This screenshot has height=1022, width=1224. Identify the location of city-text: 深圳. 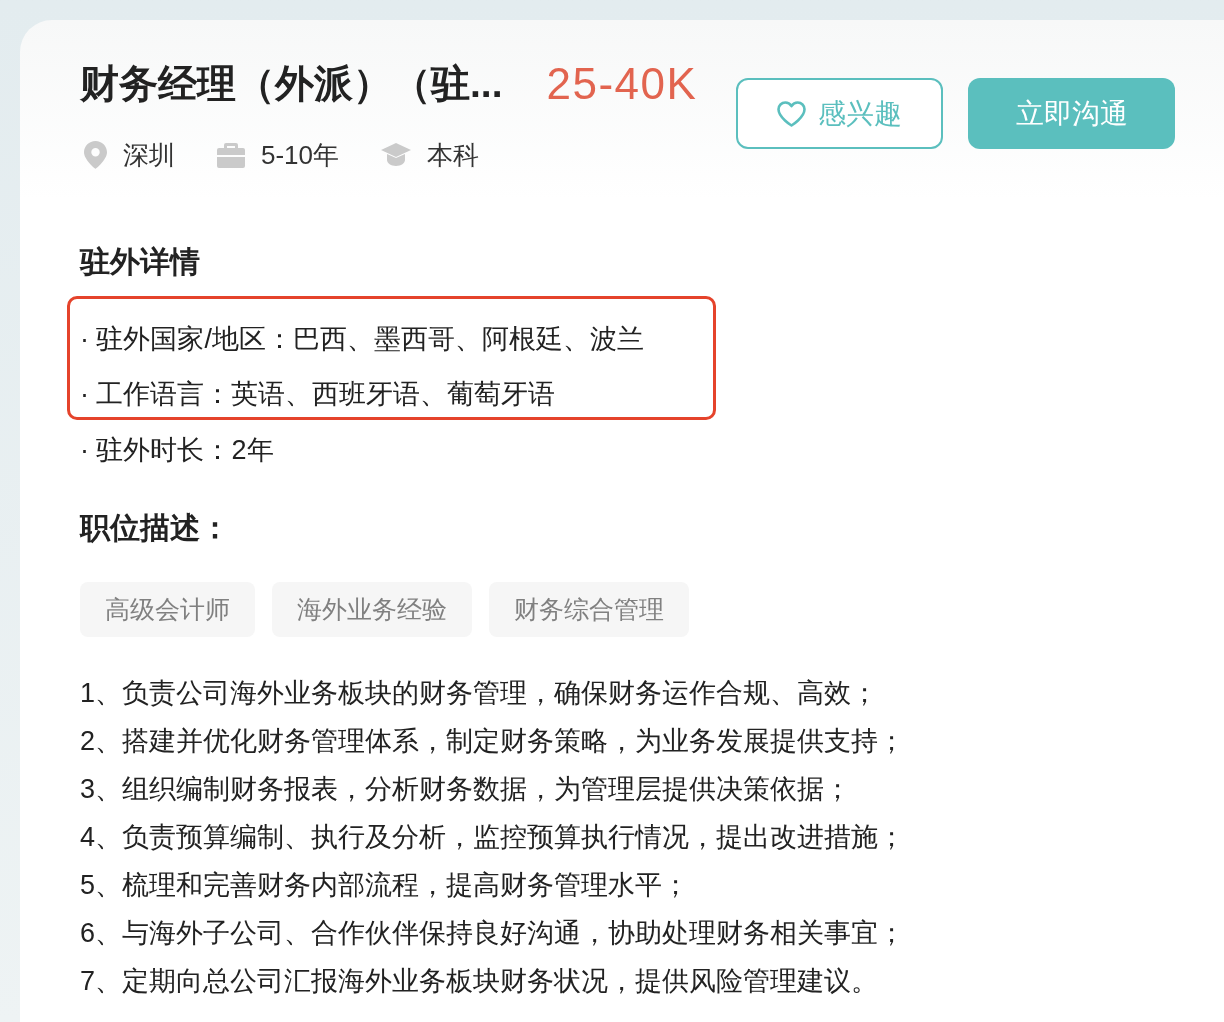
(149, 155).